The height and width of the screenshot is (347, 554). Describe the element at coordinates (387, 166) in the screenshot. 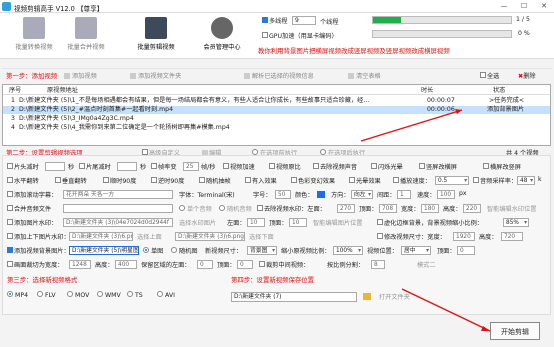

I see `flash-glow-checkbox: 闪烁光晕` at that location.